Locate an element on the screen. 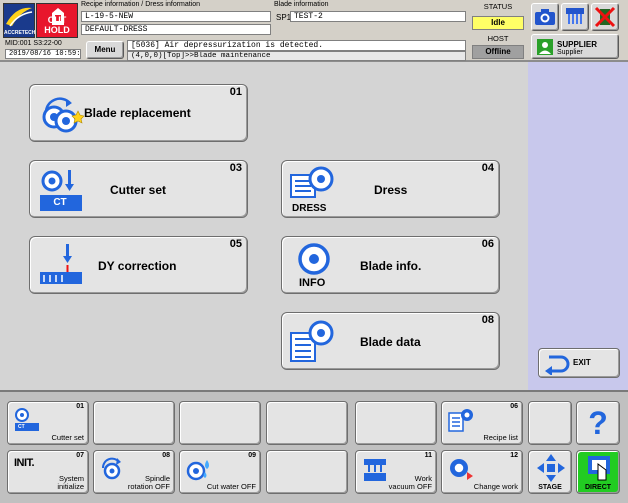 This screenshot has height=503, width=628. fkey-number: 06 is located at coordinates (514, 406).